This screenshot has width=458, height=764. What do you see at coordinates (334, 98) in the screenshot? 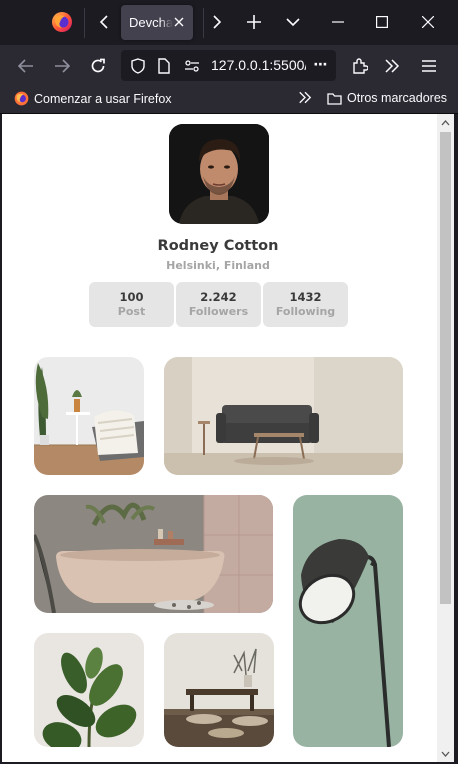
I see `folder-icon` at bounding box center [334, 98].